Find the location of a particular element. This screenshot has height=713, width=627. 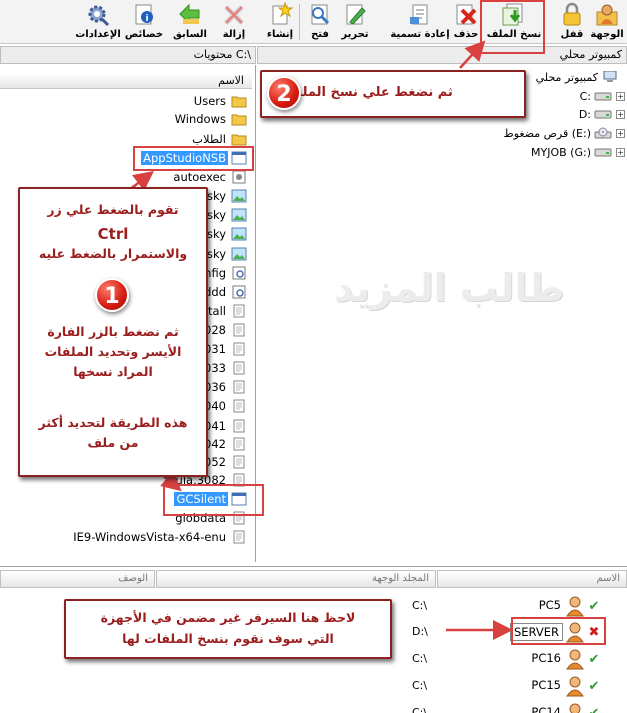

step1-badge: 1 is located at coordinates (112, 295).